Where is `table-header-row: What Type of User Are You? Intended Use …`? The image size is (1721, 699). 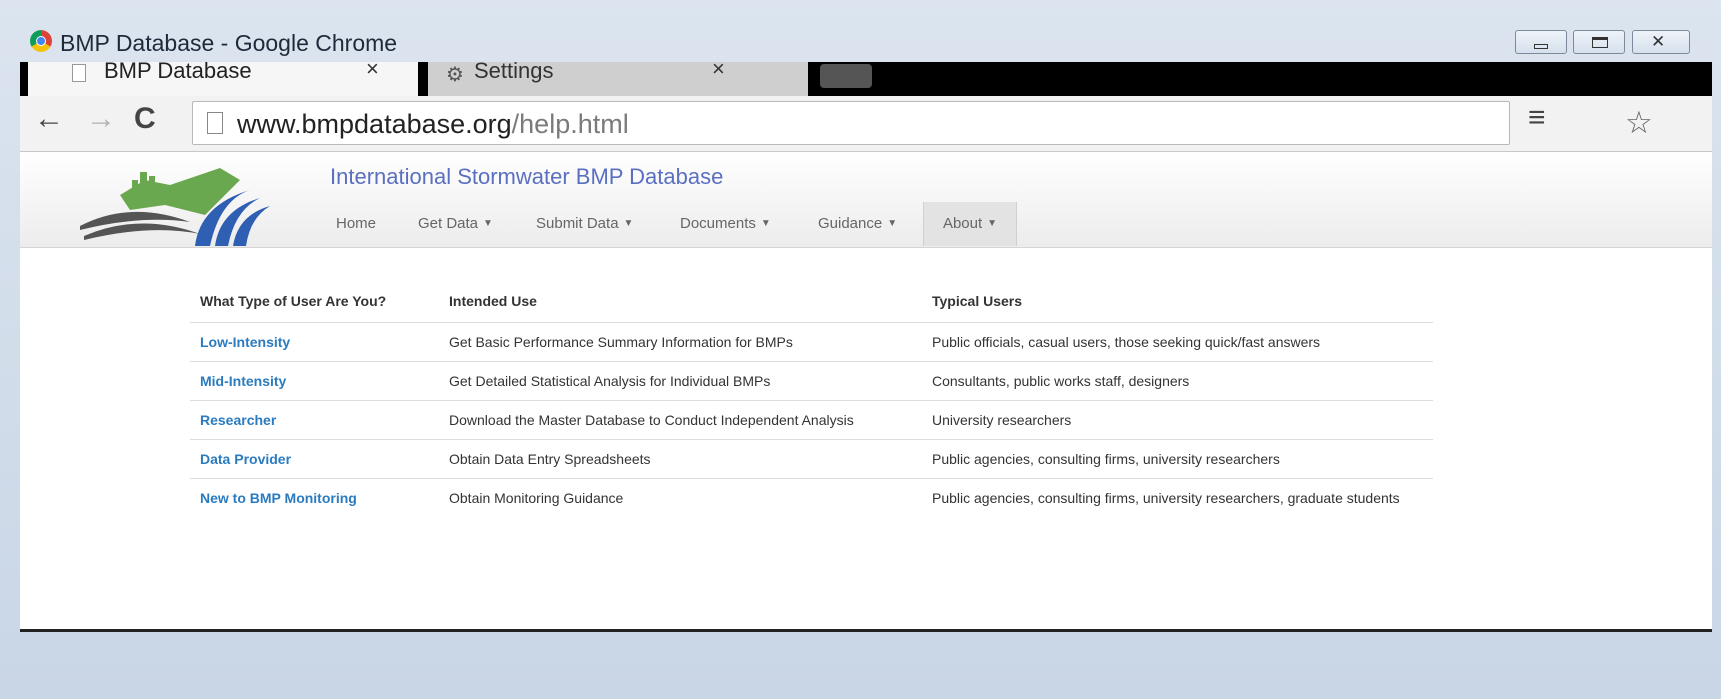 table-header-row: What Type of User Are You? Intended Use … is located at coordinates (811, 302).